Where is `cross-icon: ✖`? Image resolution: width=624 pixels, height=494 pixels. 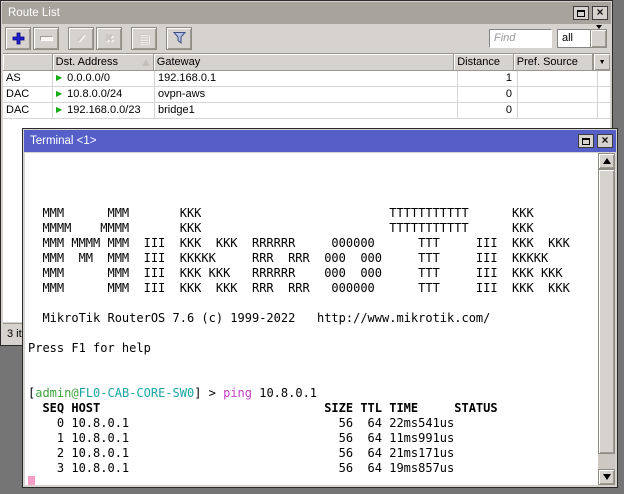 cross-icon: ✖ is located at coordinates (109, 38).